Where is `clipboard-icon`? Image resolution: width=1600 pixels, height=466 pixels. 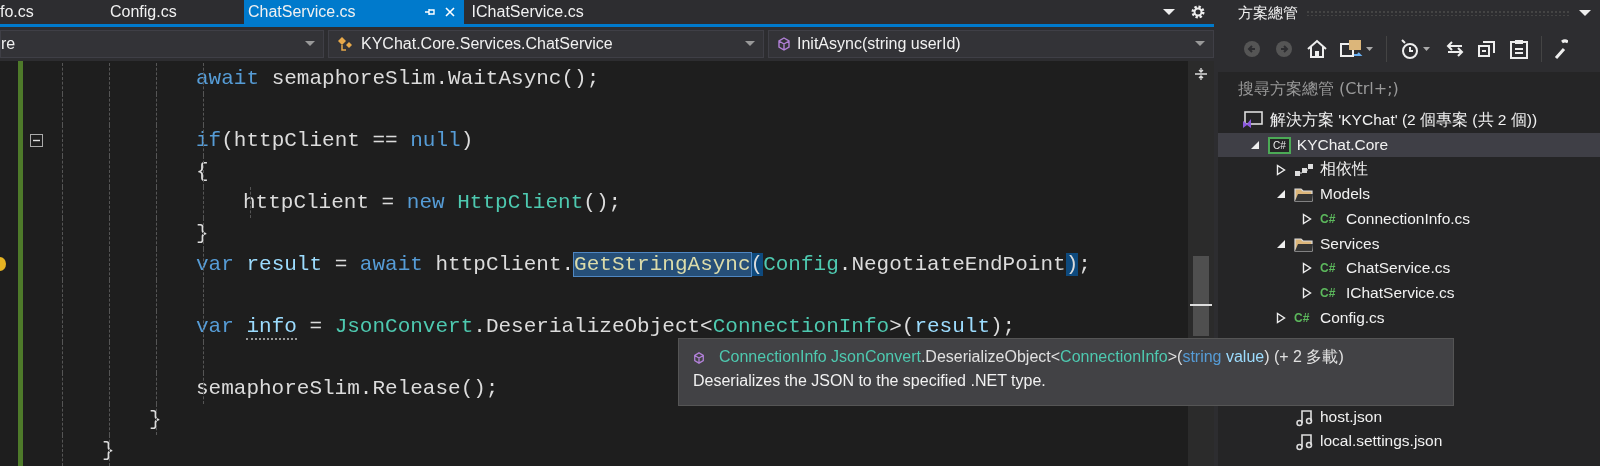 clipboard-icon is located at coordinates (1519, 49).